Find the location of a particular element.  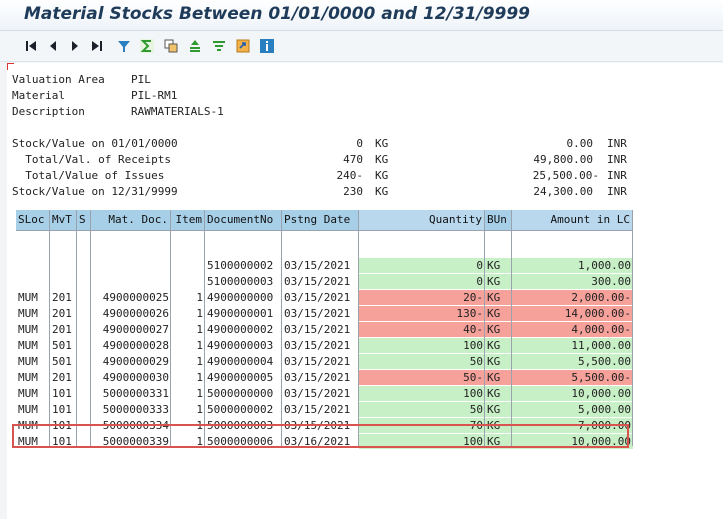

cell-document-no: 5000000000 is located at coordinates (243, 393).